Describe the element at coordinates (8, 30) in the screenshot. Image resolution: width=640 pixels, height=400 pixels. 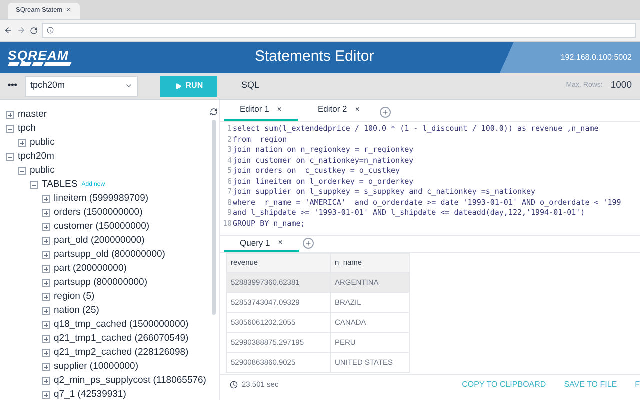
I see `back-icon` at that location.